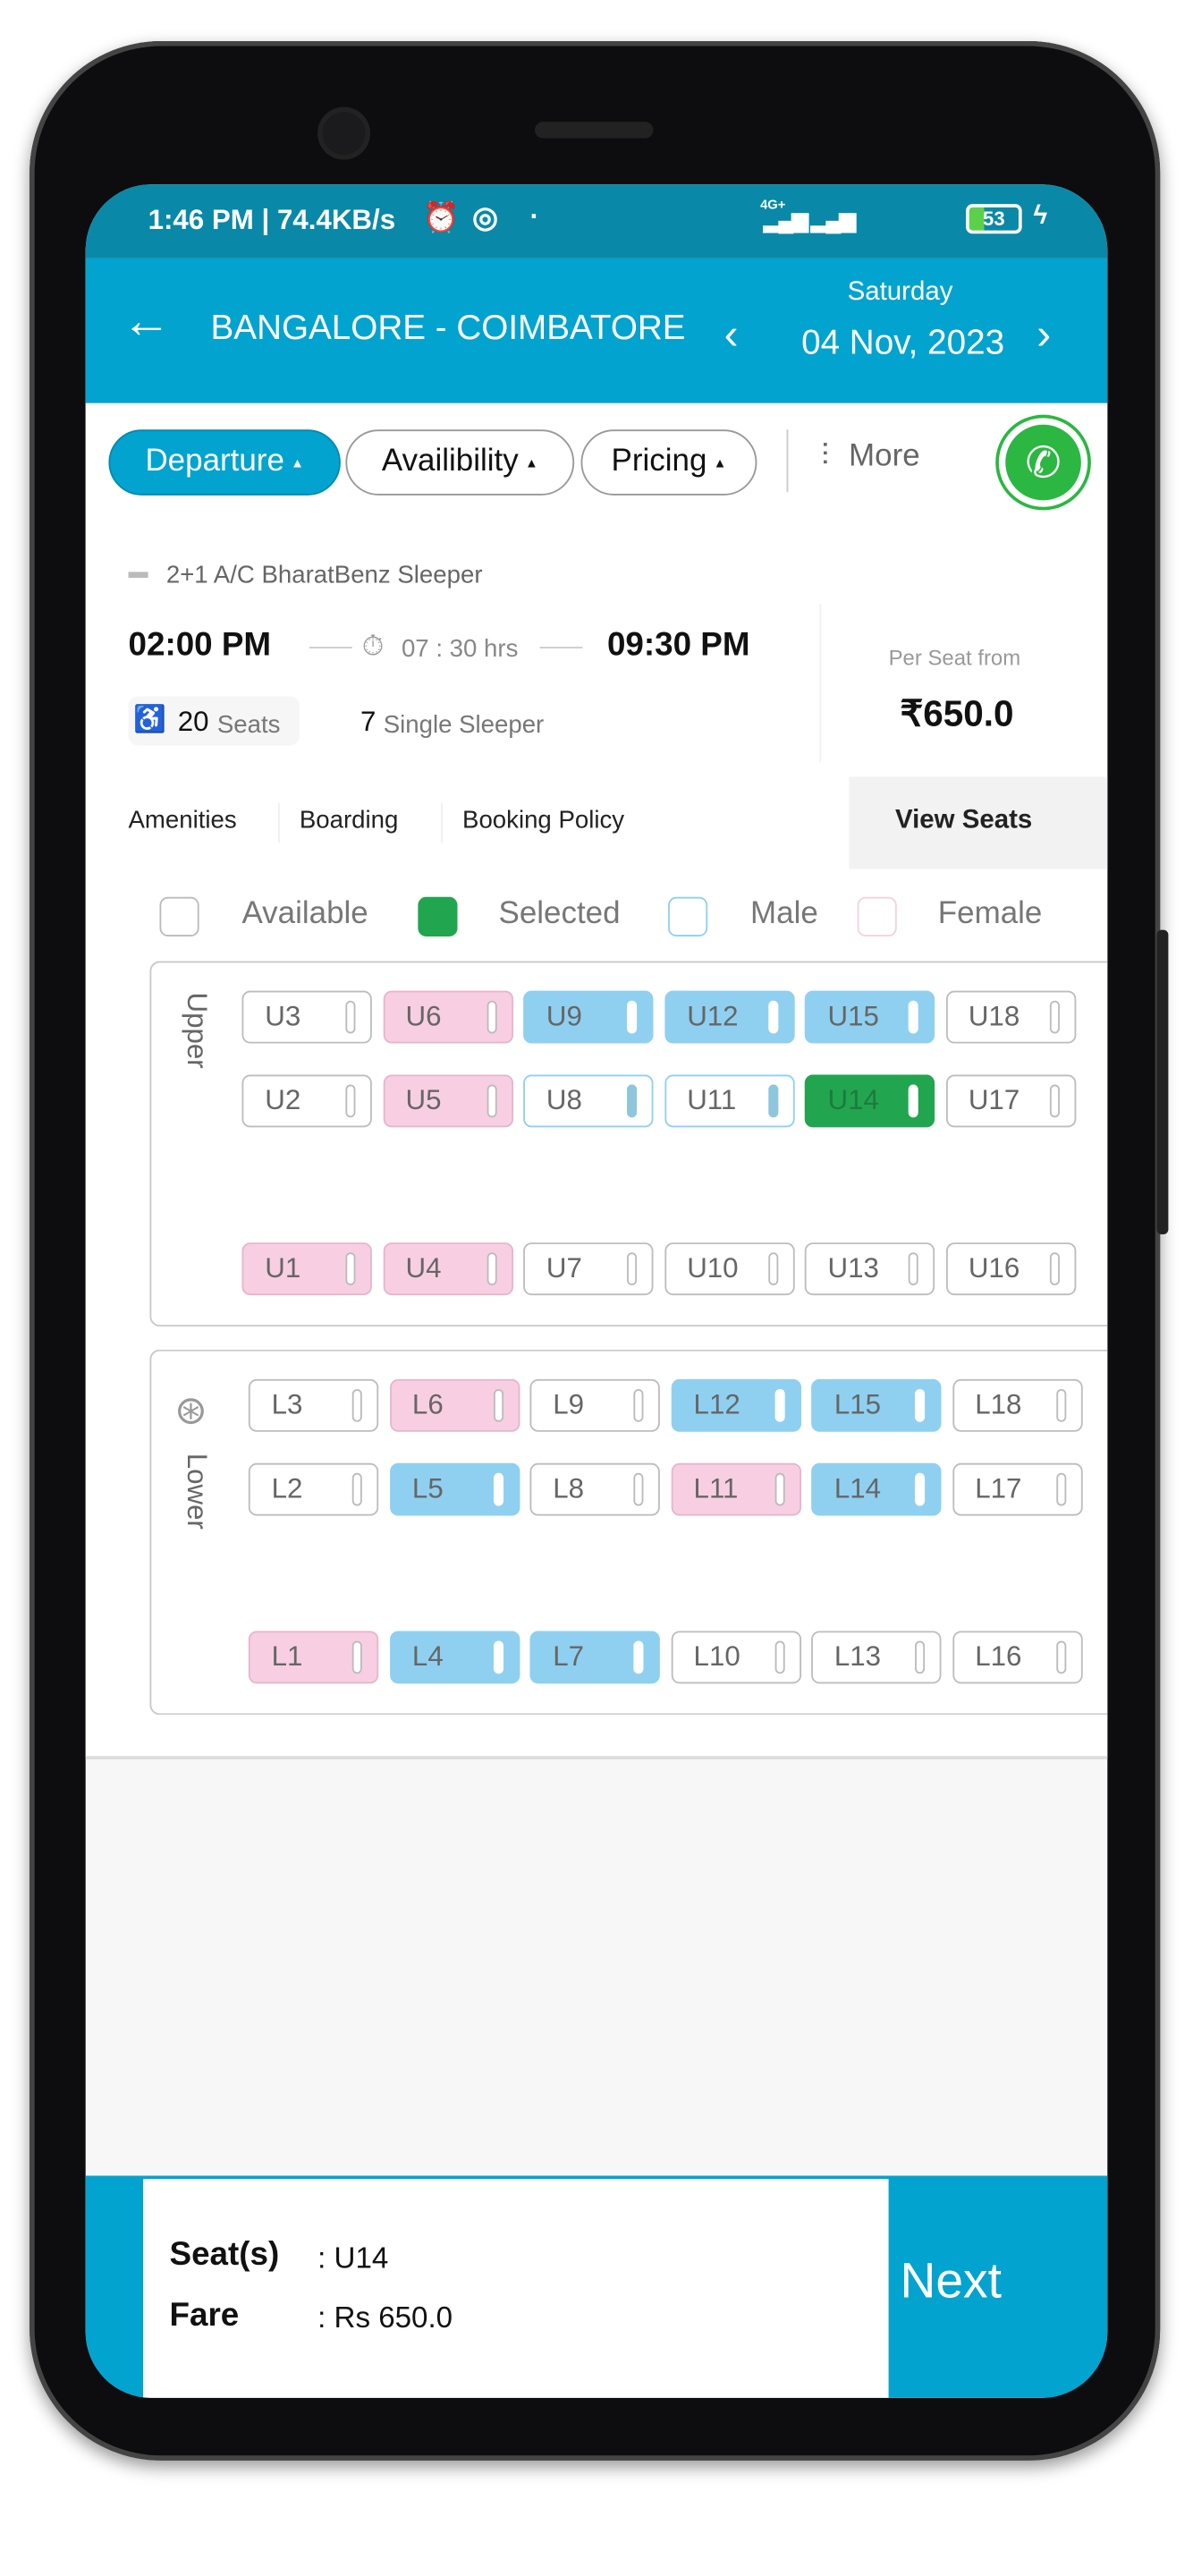  Describe the element at coordinates (543, 821) in the screenshot. I see `tab-booking-policy: Booking Policy` at that location.